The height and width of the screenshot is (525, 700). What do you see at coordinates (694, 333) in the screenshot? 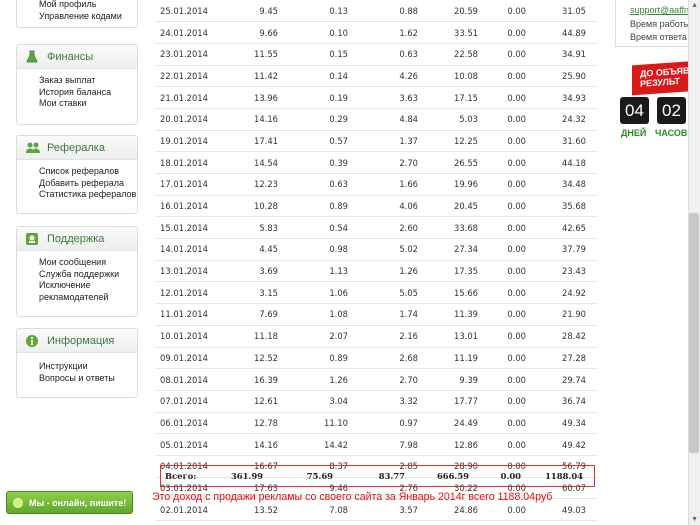
I see `scrollbar-thumb` at bounding box center [694, 333].